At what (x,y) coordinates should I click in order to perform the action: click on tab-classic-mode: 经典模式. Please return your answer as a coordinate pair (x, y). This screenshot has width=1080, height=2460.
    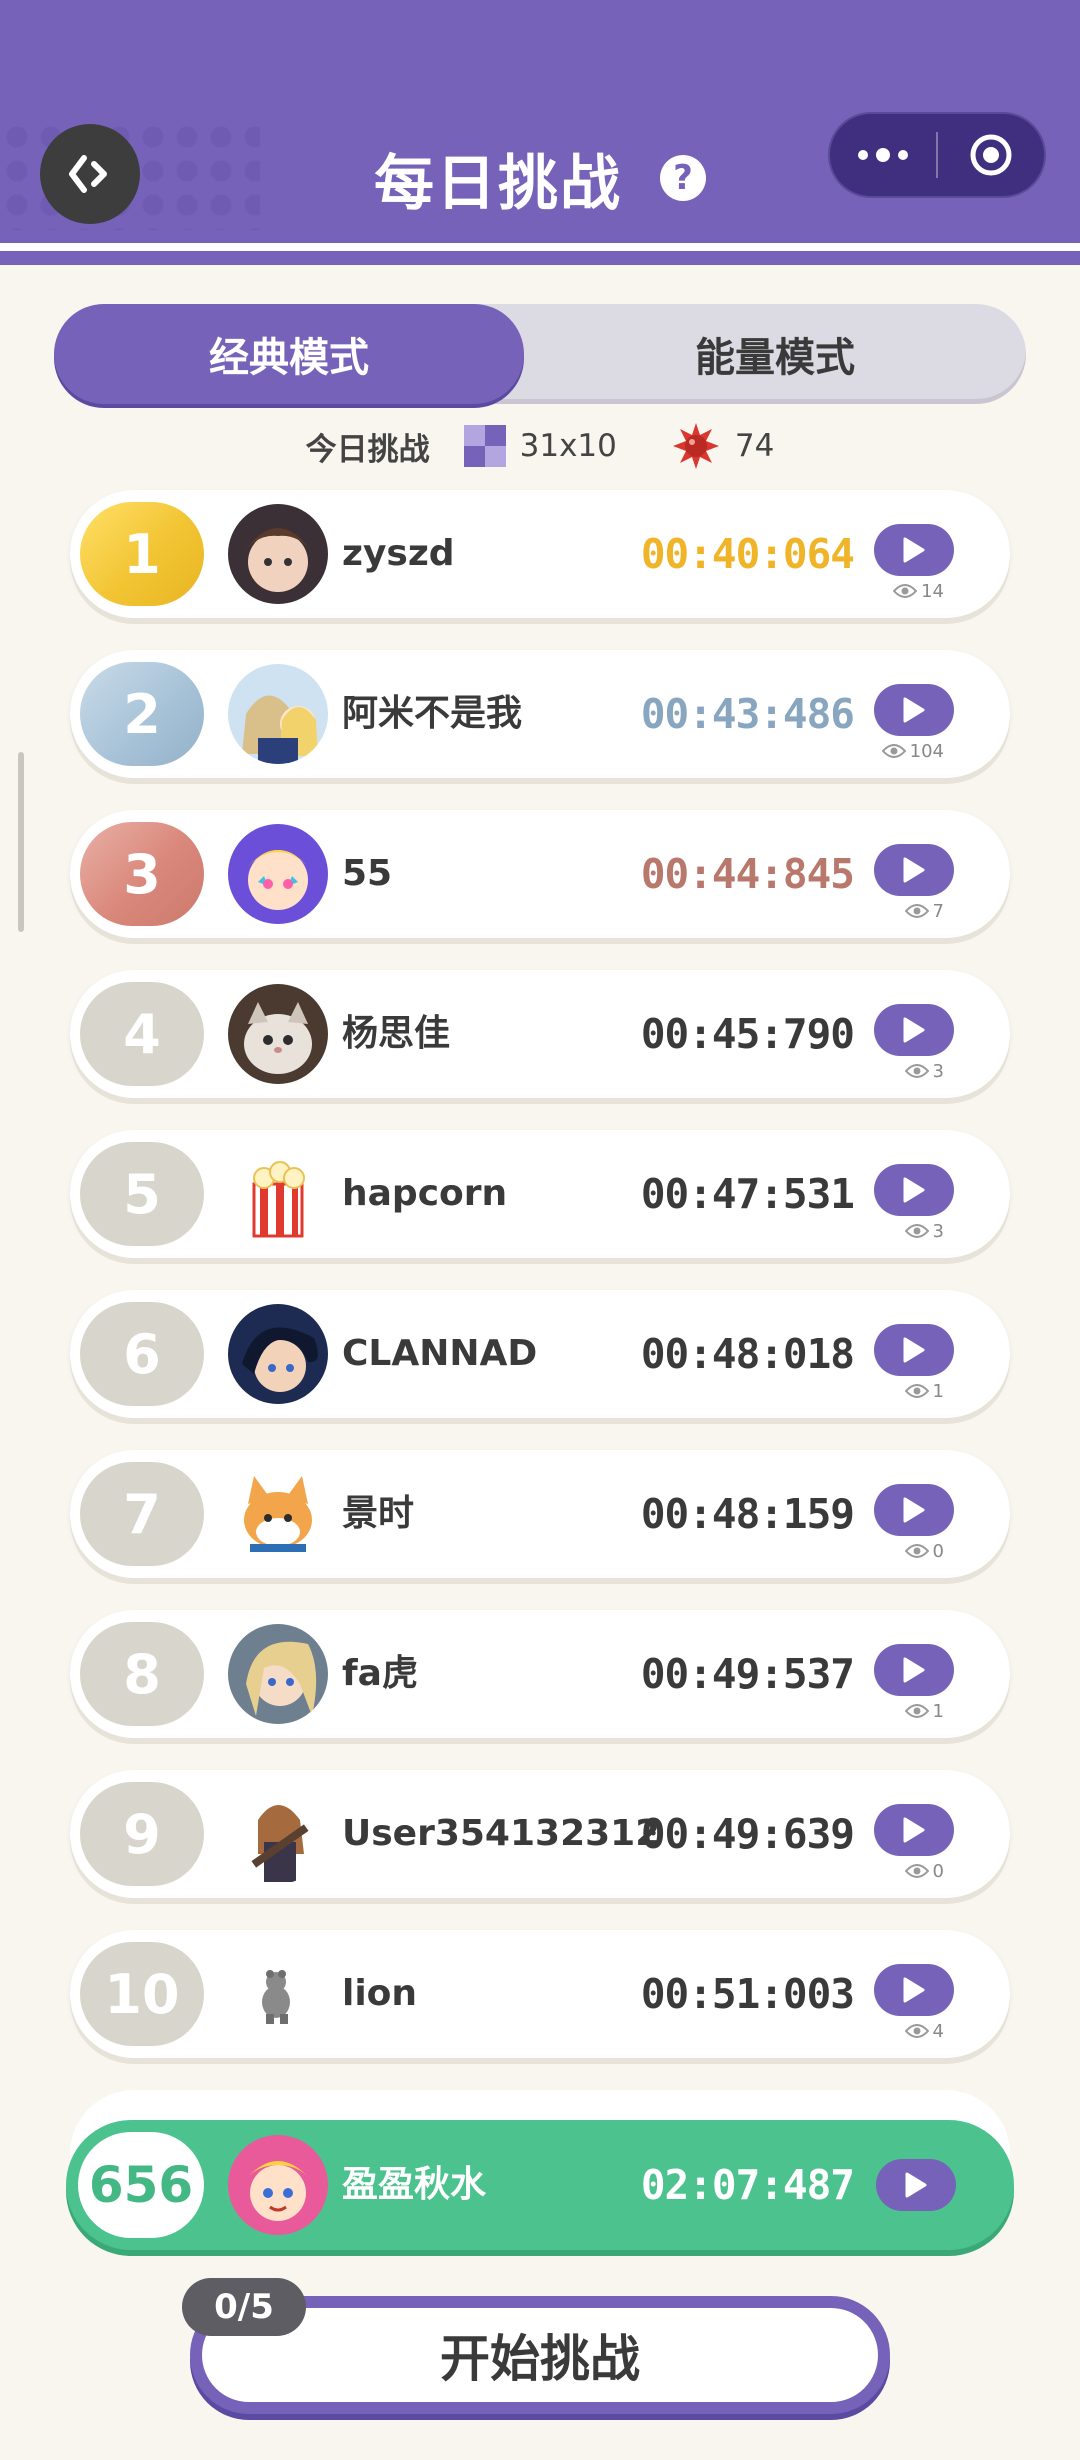
    Looking at the image, I should click on (289, 354).